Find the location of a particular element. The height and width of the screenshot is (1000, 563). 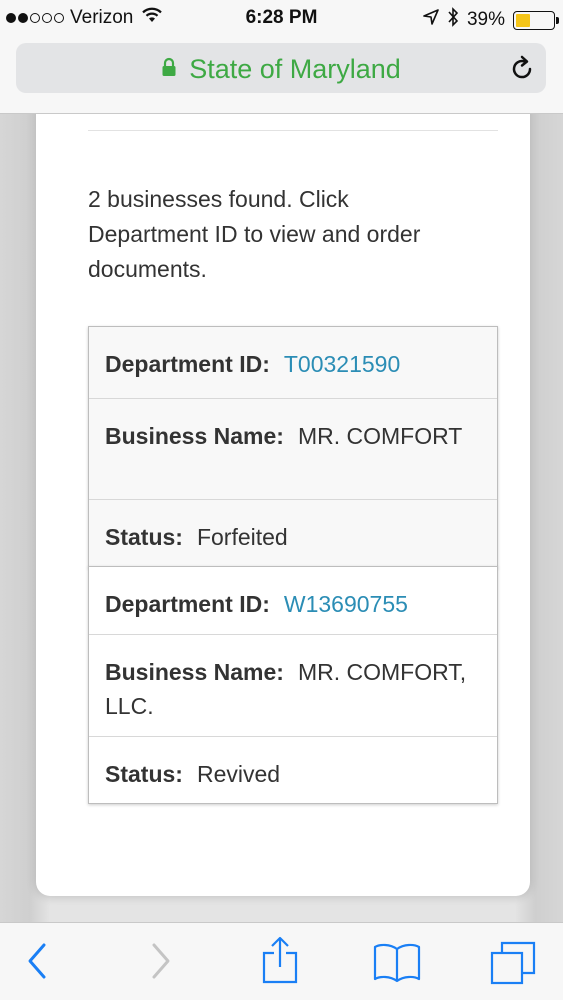

department-id-row: Department ID: T00321590 is located at coordinates (293, 363).